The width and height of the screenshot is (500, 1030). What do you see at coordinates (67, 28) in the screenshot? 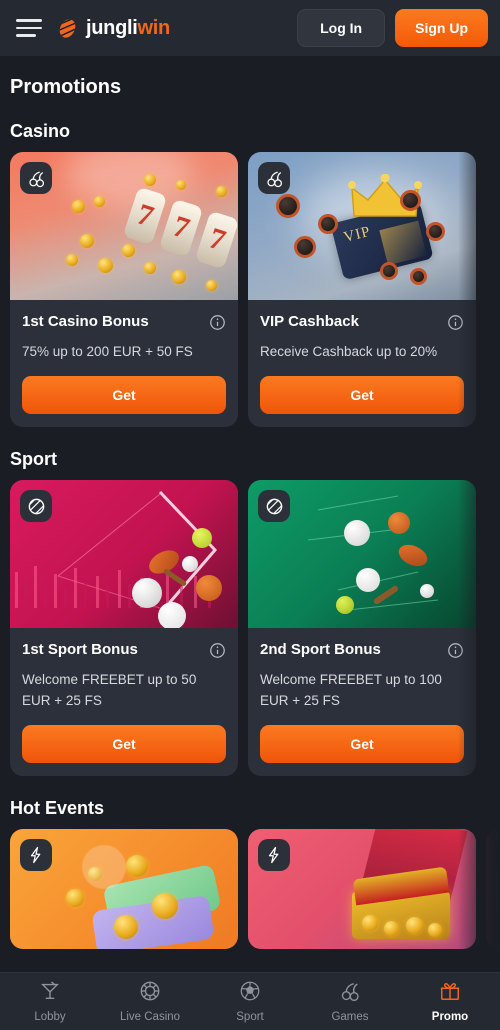
I see `jungliwin-ball-icon` at bounding box center [67, 28].